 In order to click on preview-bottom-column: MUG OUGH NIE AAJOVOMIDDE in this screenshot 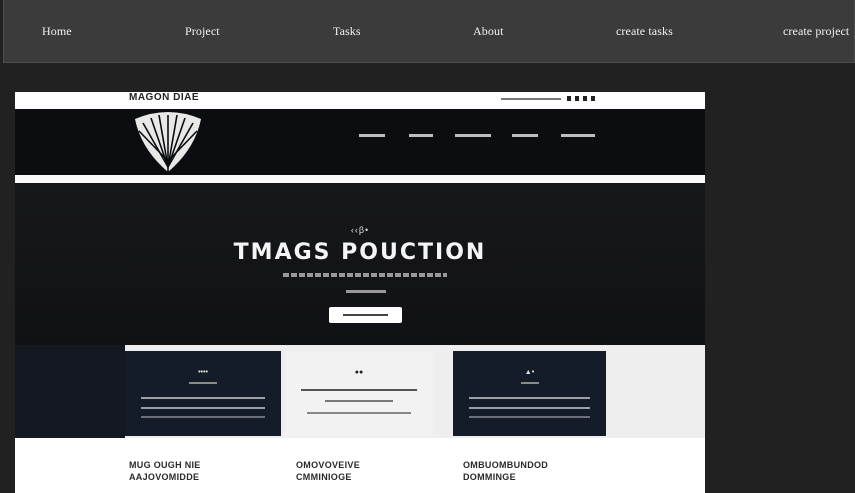, I will do `click(165, 471)`.